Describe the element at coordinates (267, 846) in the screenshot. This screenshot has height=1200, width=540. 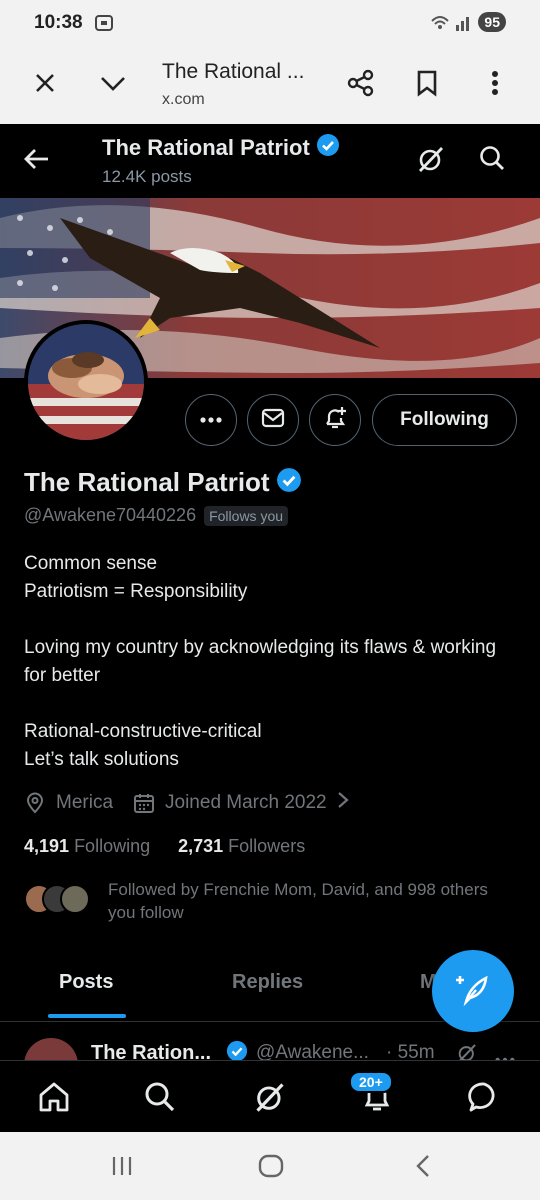
I see `followers-label: Followers` at that location.